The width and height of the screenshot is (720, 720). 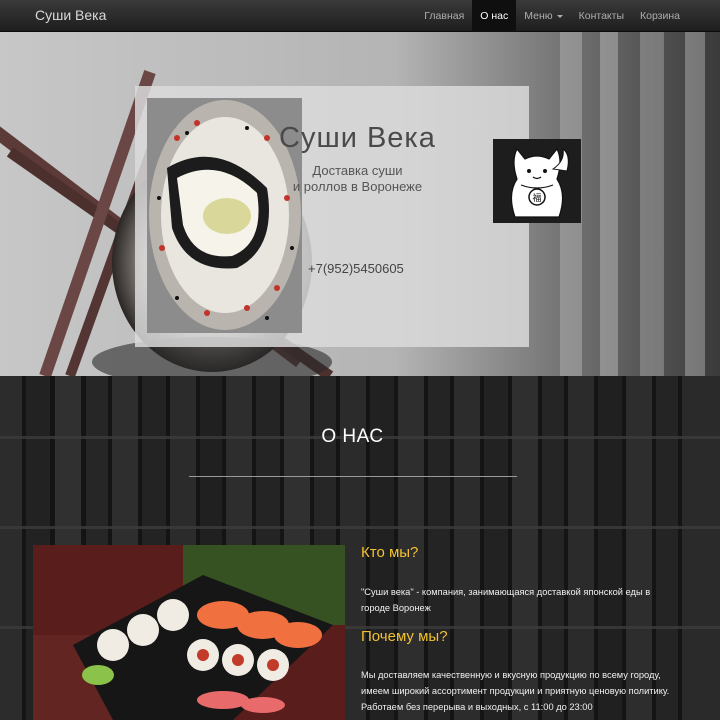 What do you see at coordinates (536, 198) in the screenshot?
I see `svg-text: 福` at bounding box center [536, 198].